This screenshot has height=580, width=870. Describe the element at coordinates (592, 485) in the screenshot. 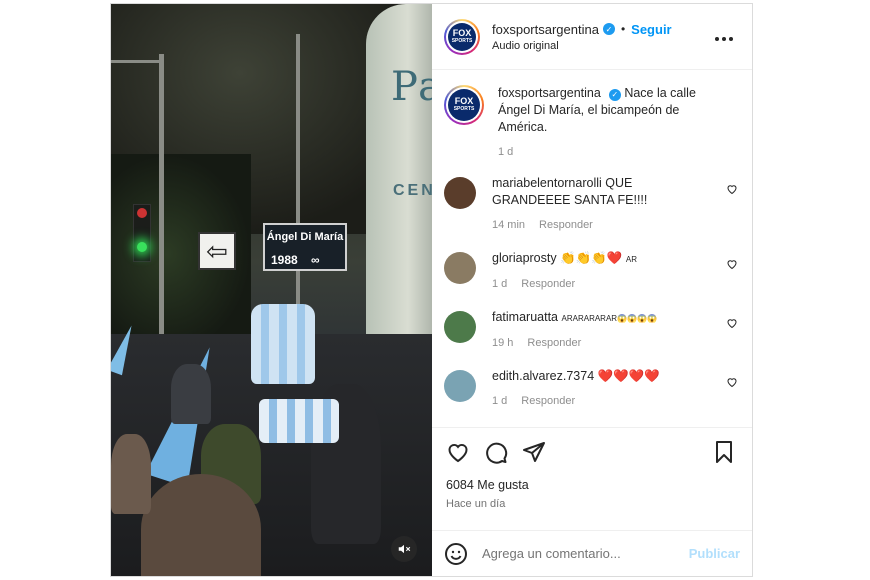

I see `likes-count: 6084 Me gusta` at that location.